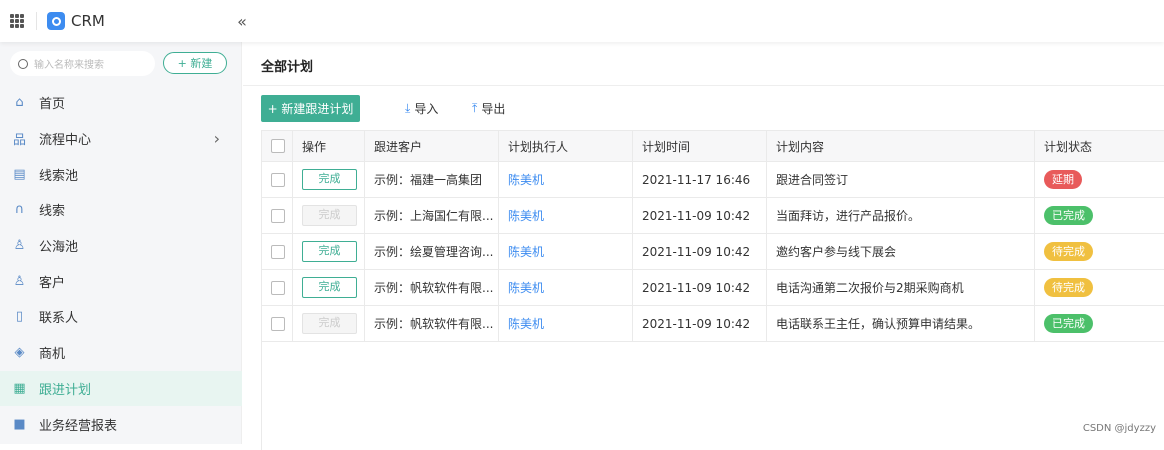 This screenshot has width=1164, height=450. I want to click on table-header: 操作 跟进客户 计划执行人 计划时间 计划内容 计划状态, so click(713, 146).